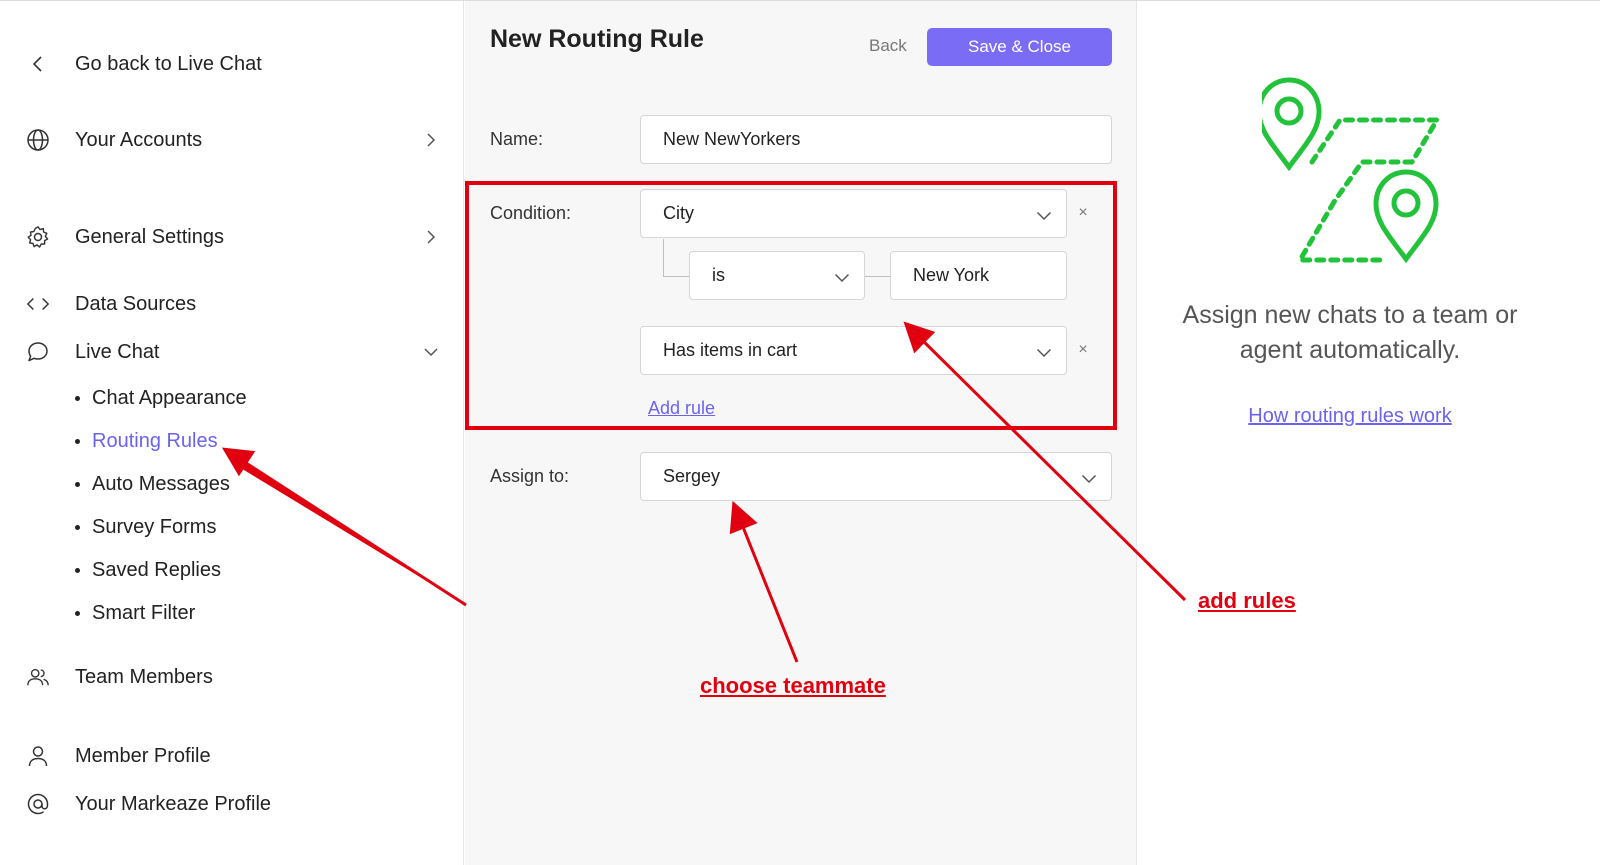  I want to click on sidebar-item-general-settings: General Settings, so click(233, 237).